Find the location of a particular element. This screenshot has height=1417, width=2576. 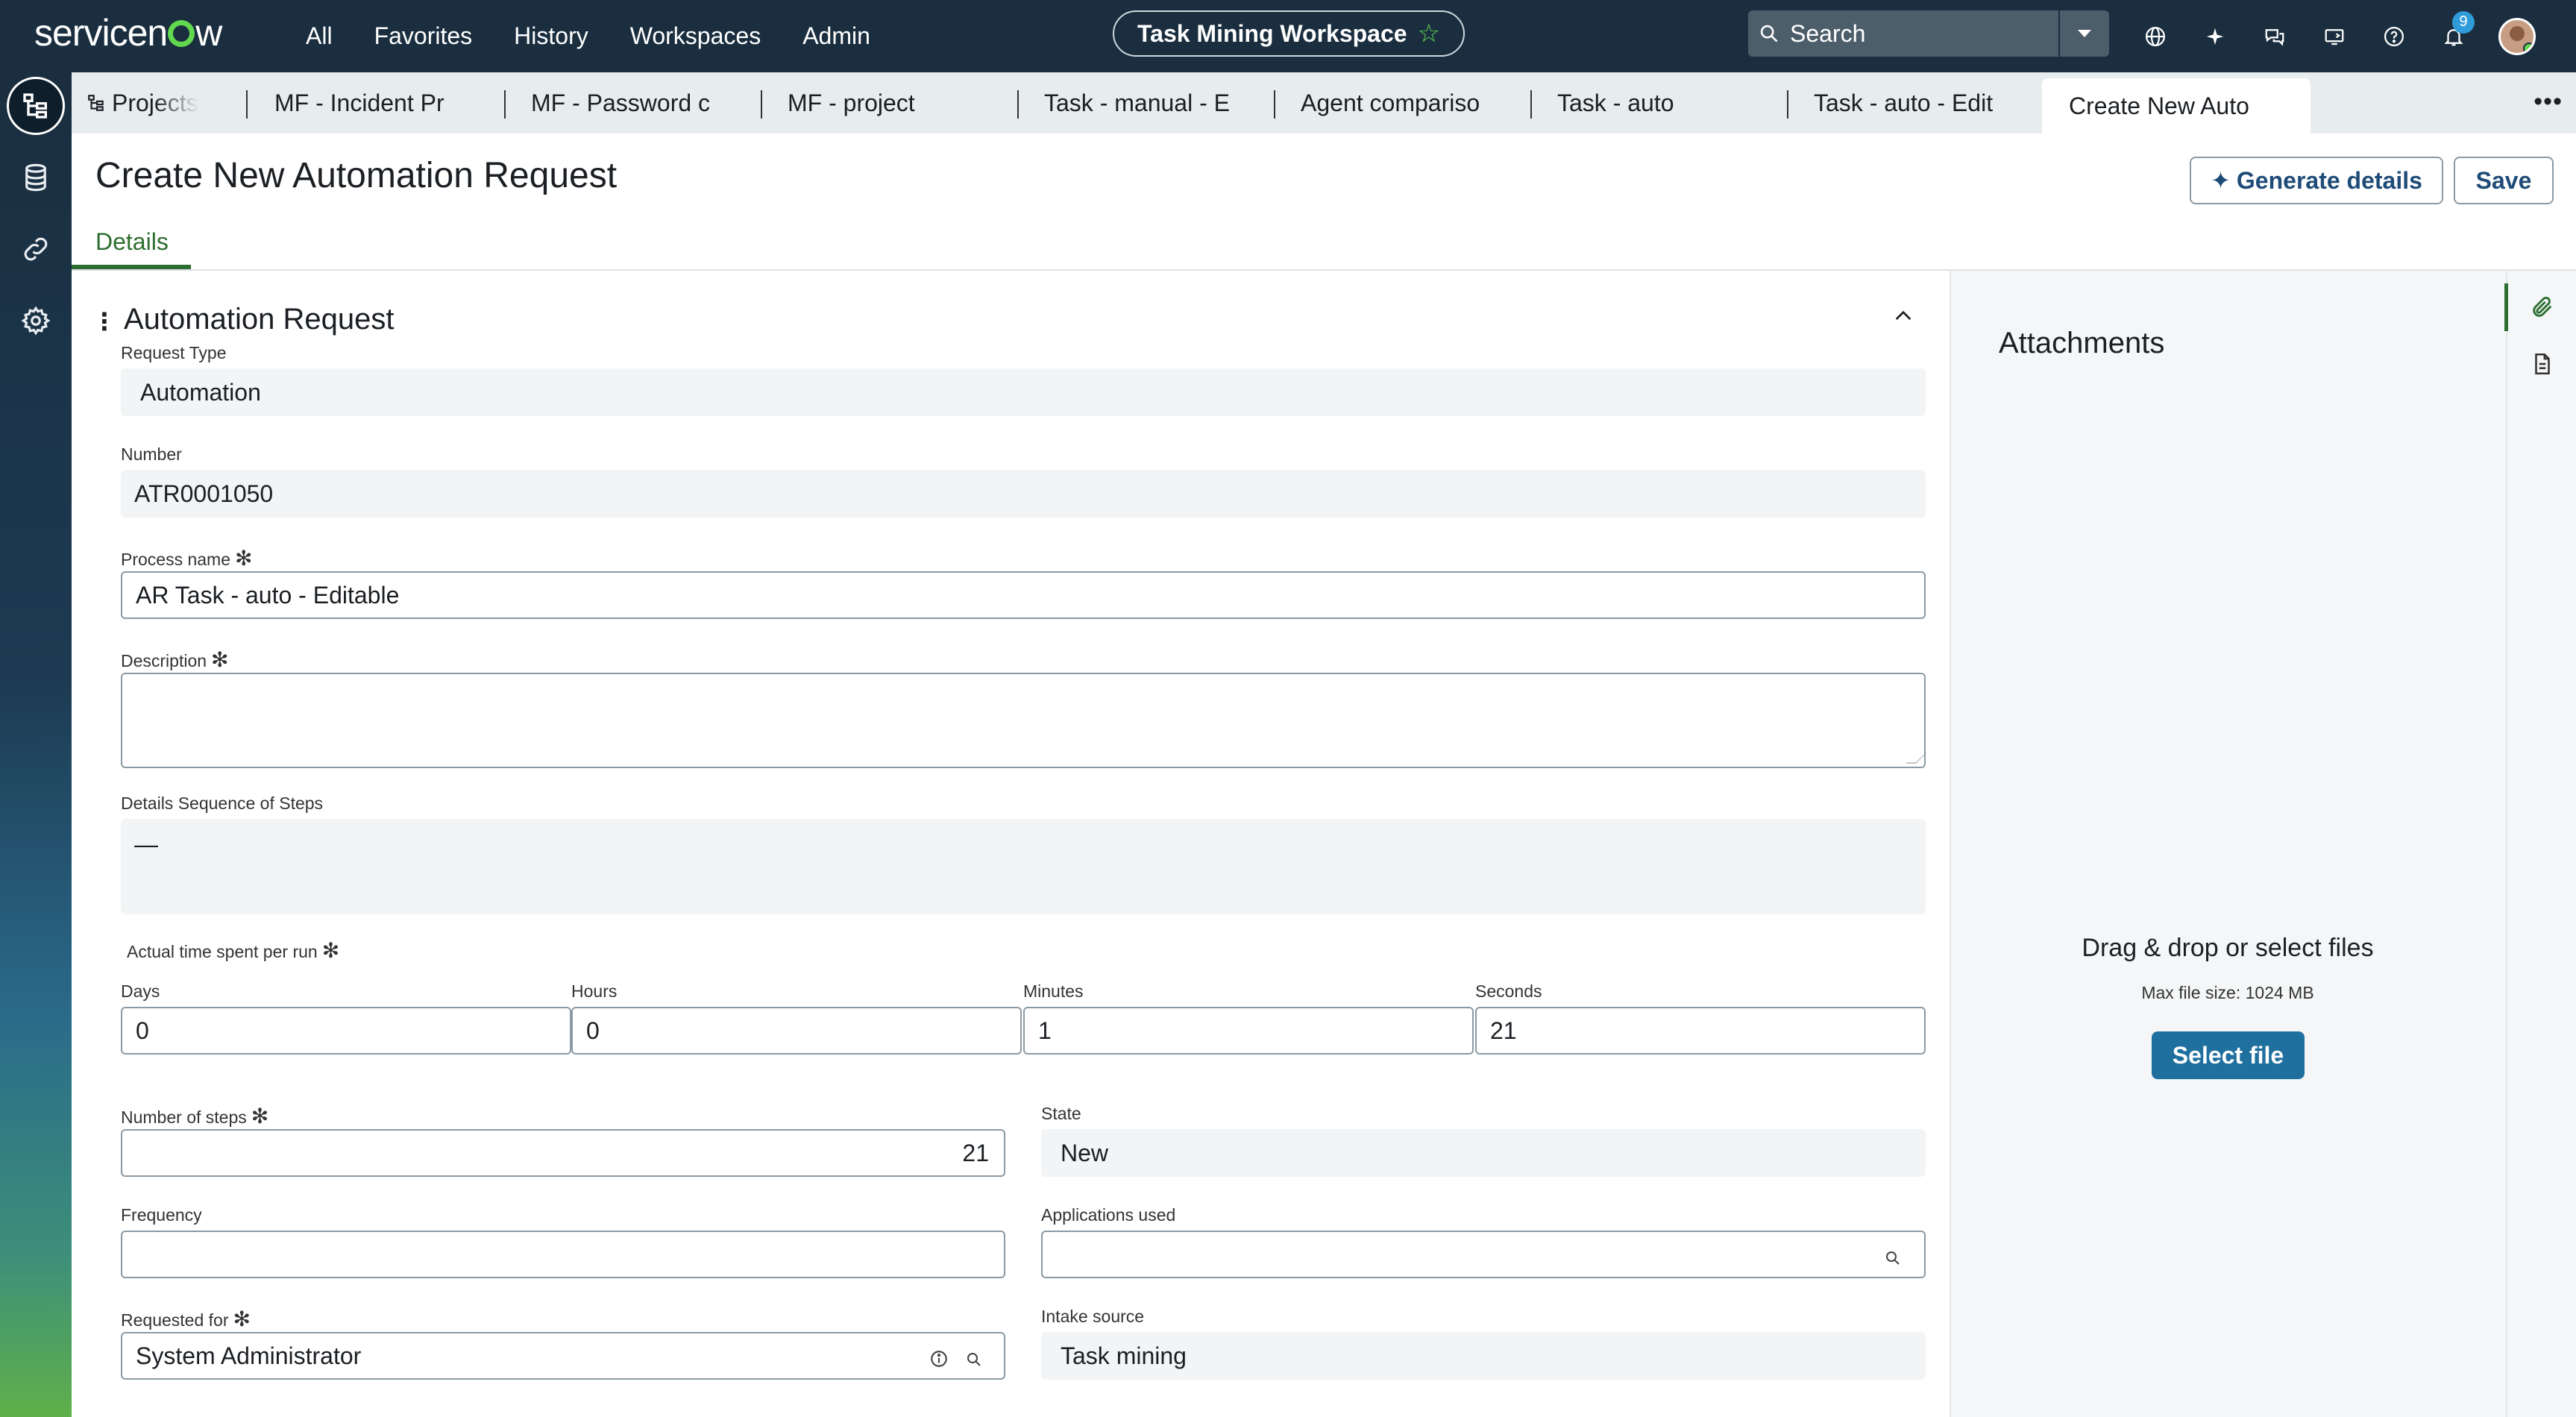

notification-count-badge: 9 is located at coordinates (2463, 22).